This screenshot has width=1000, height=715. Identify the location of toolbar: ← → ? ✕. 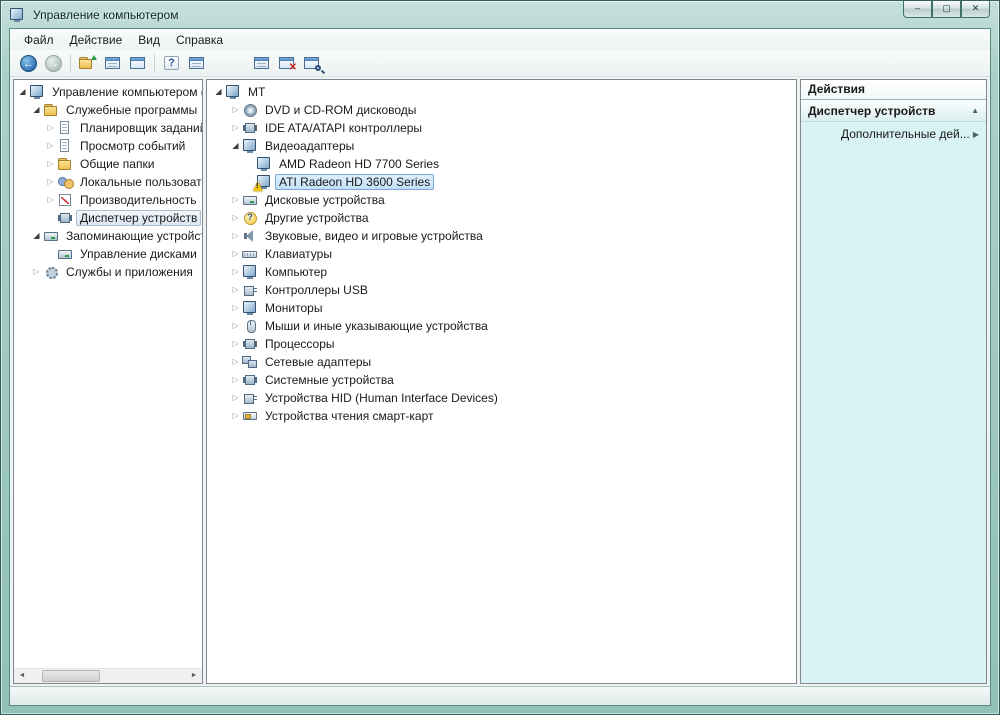
(500, 63).